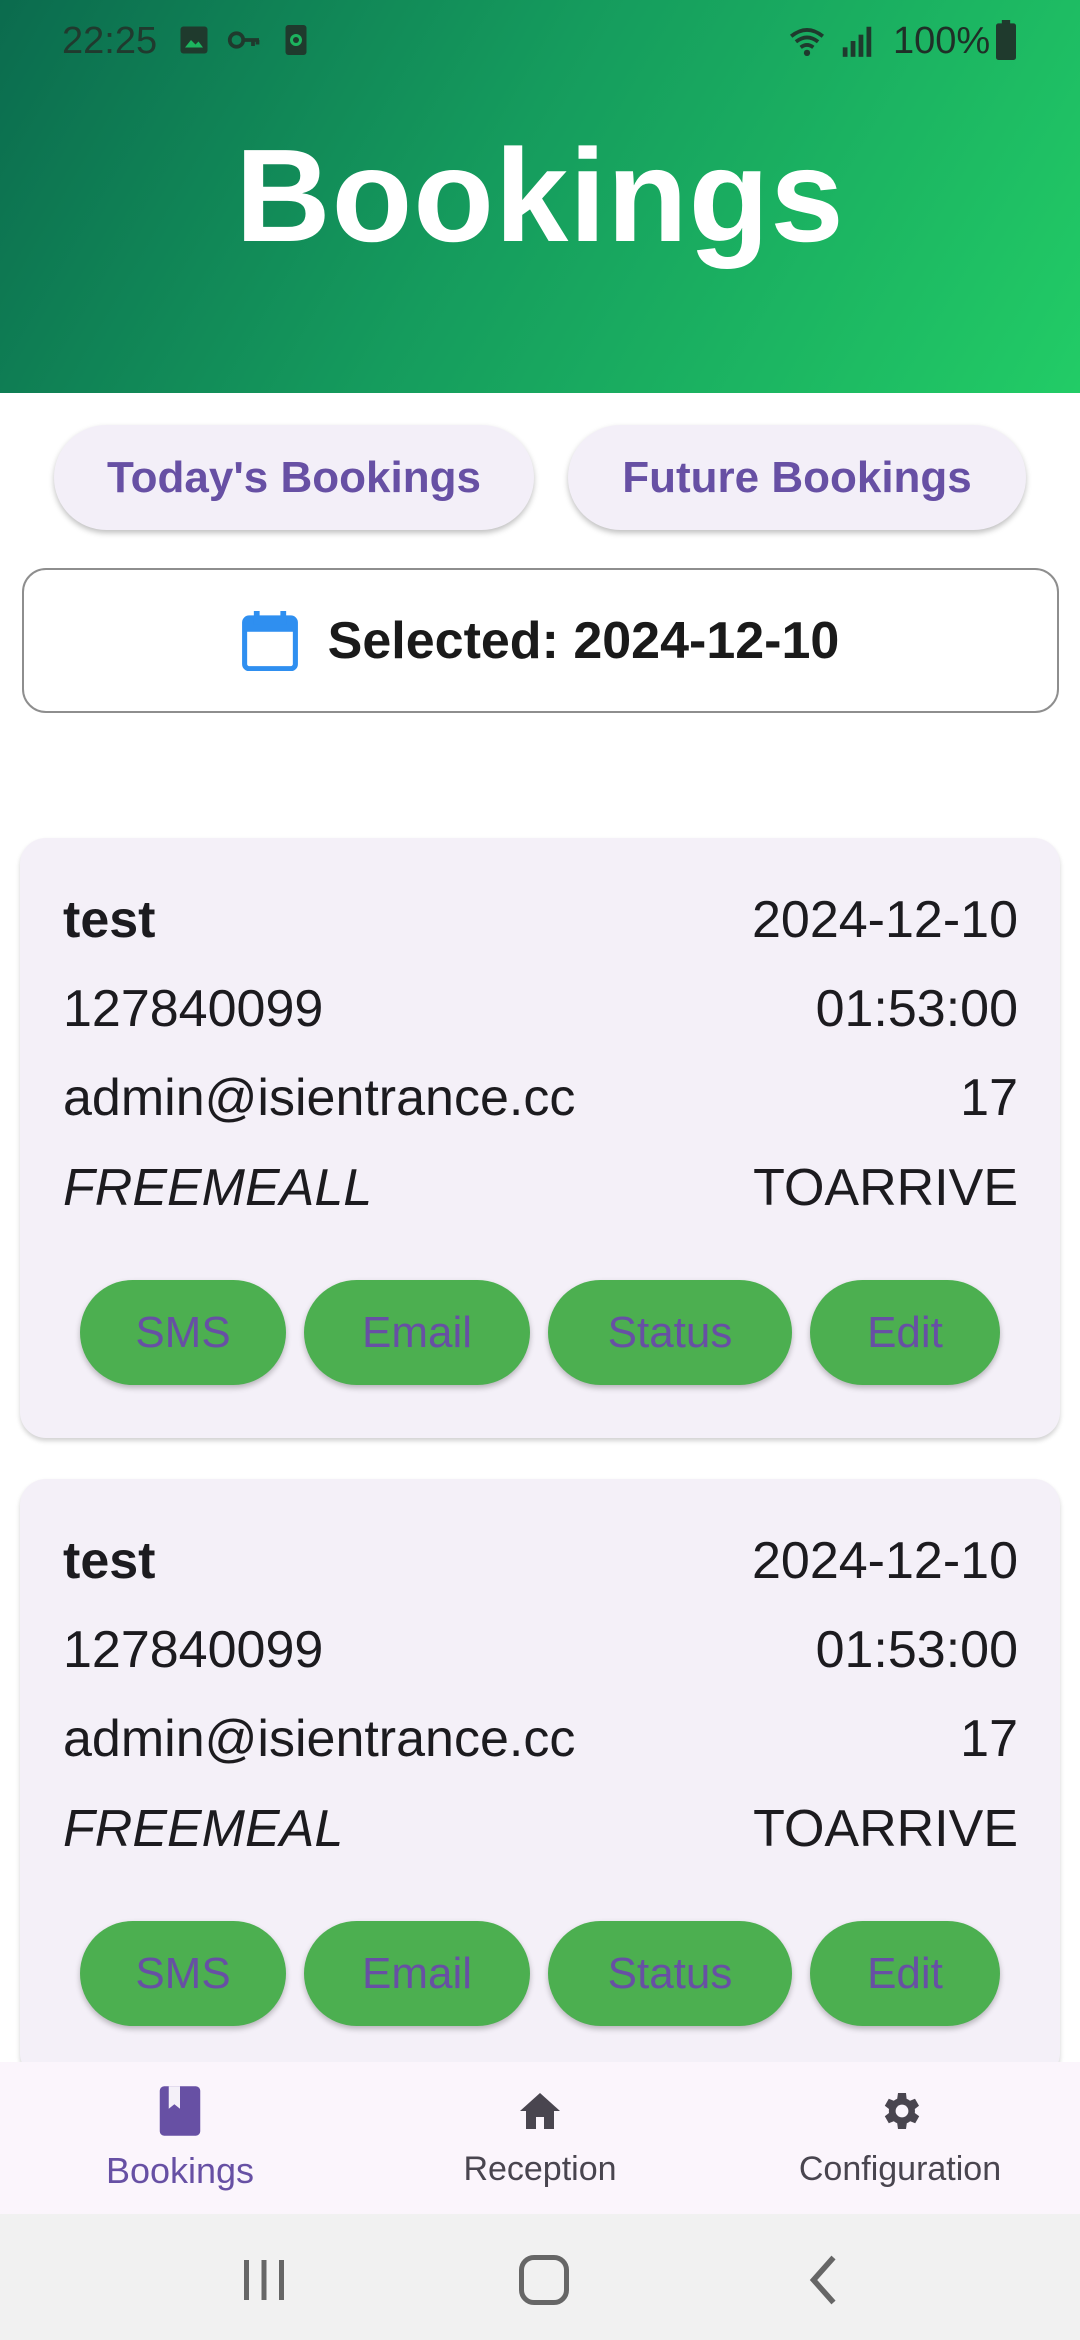  Describe the element at coordinates (1006, 40) in the screenshot. I see `battery-icon` at that location.